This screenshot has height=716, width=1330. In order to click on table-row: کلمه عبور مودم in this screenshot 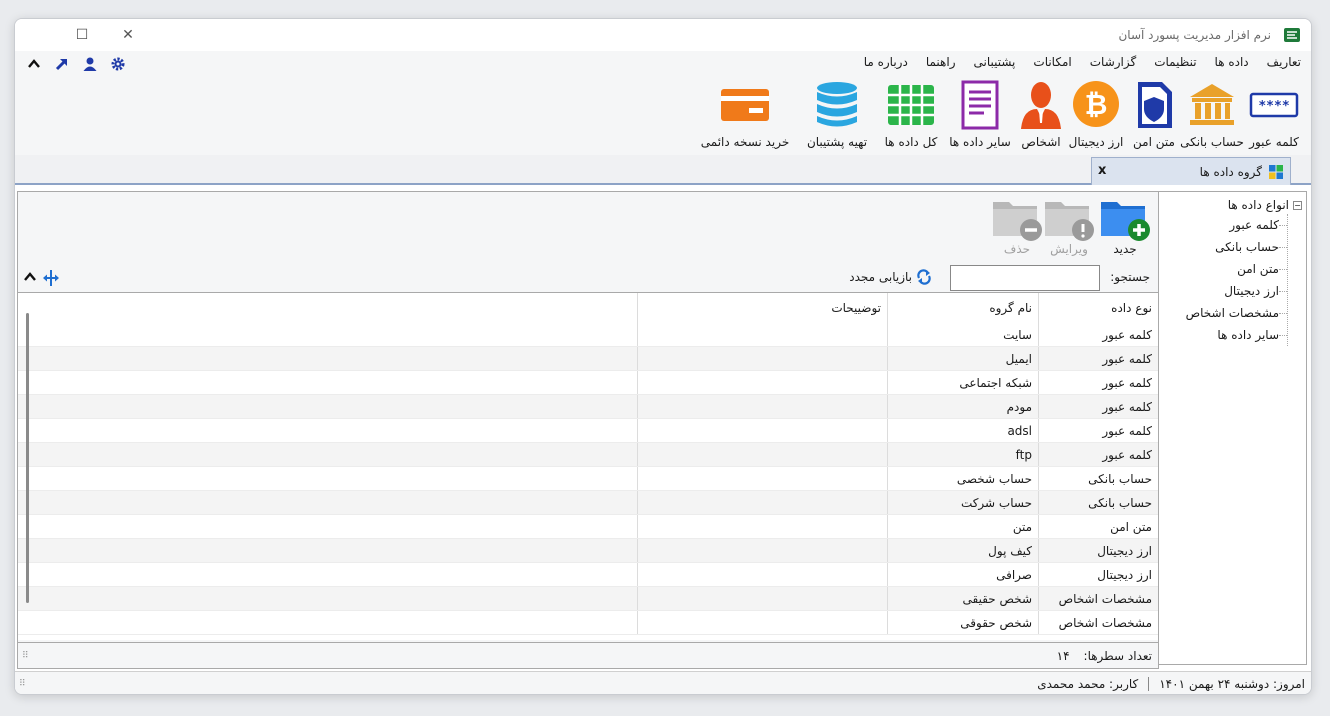, I will do `click(588, 407)`.